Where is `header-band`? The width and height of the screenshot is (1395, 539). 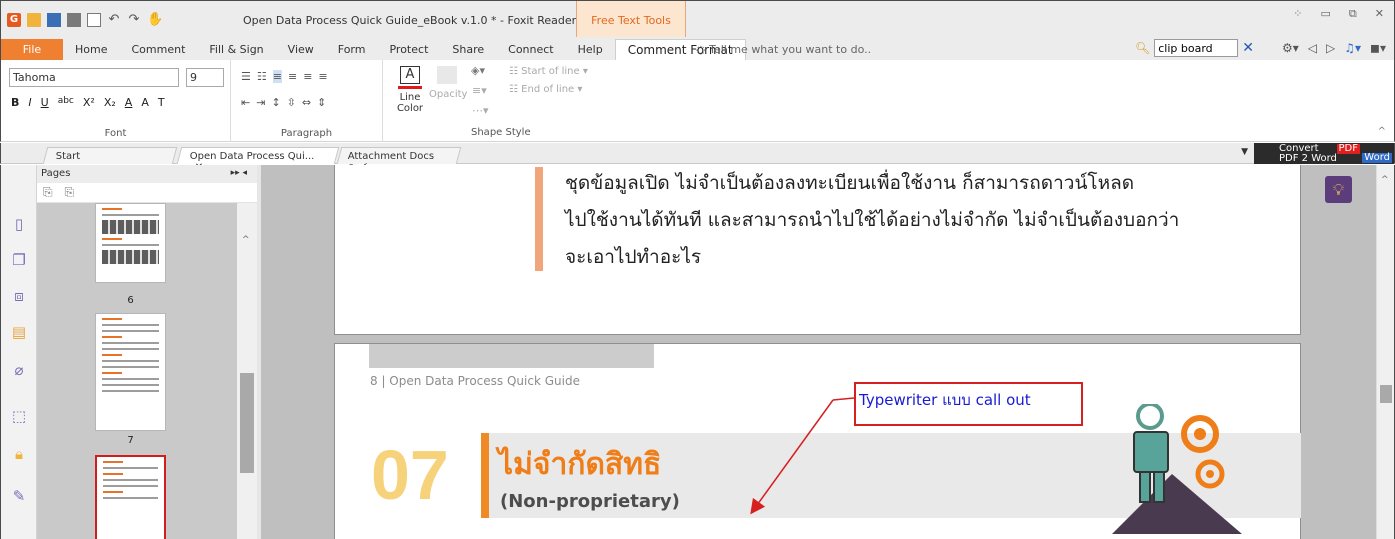
header-band is located at coordinates (511, 356).